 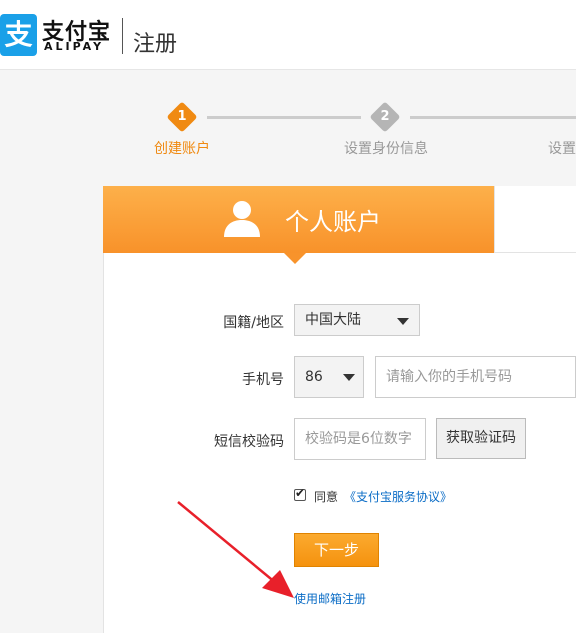 What do you see at coordinates (336, 550) in the screenshot?
I see `next-step-button: 下一步` at bounding box center [336, 550].